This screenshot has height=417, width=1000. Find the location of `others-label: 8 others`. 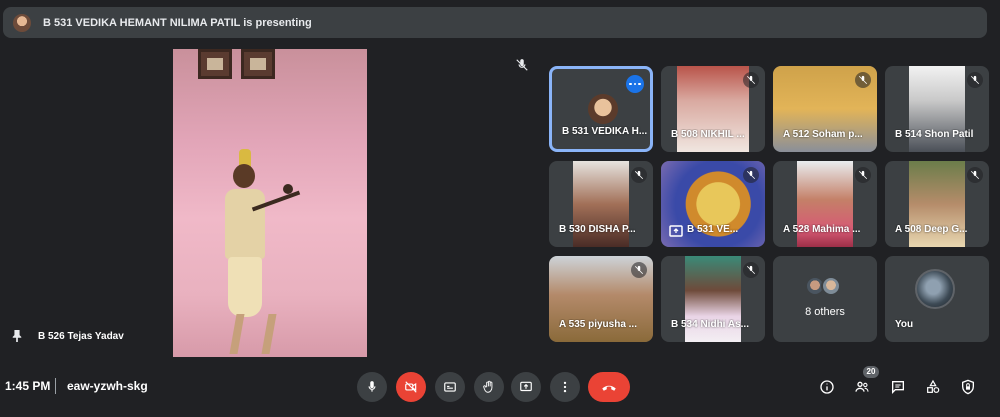

others-label: 8 others is located at coordinates (825, 312).